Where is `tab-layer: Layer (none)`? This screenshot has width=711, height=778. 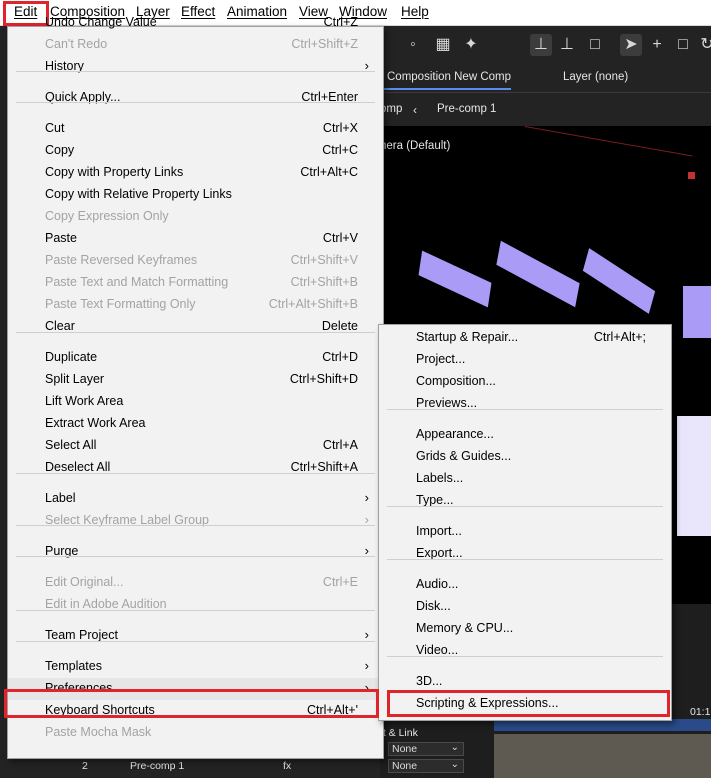
tab-layer: Layer (none) is located at coordinates (595, 77).